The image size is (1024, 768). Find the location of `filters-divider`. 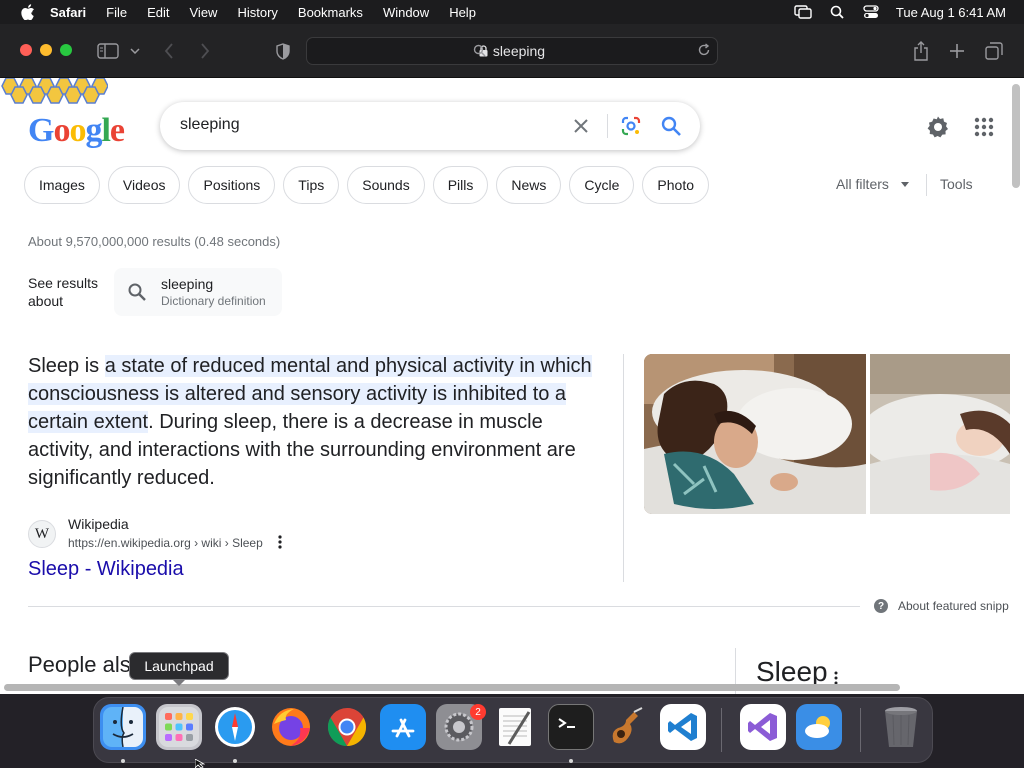

filters-divider is located at coordinates (926, 185).